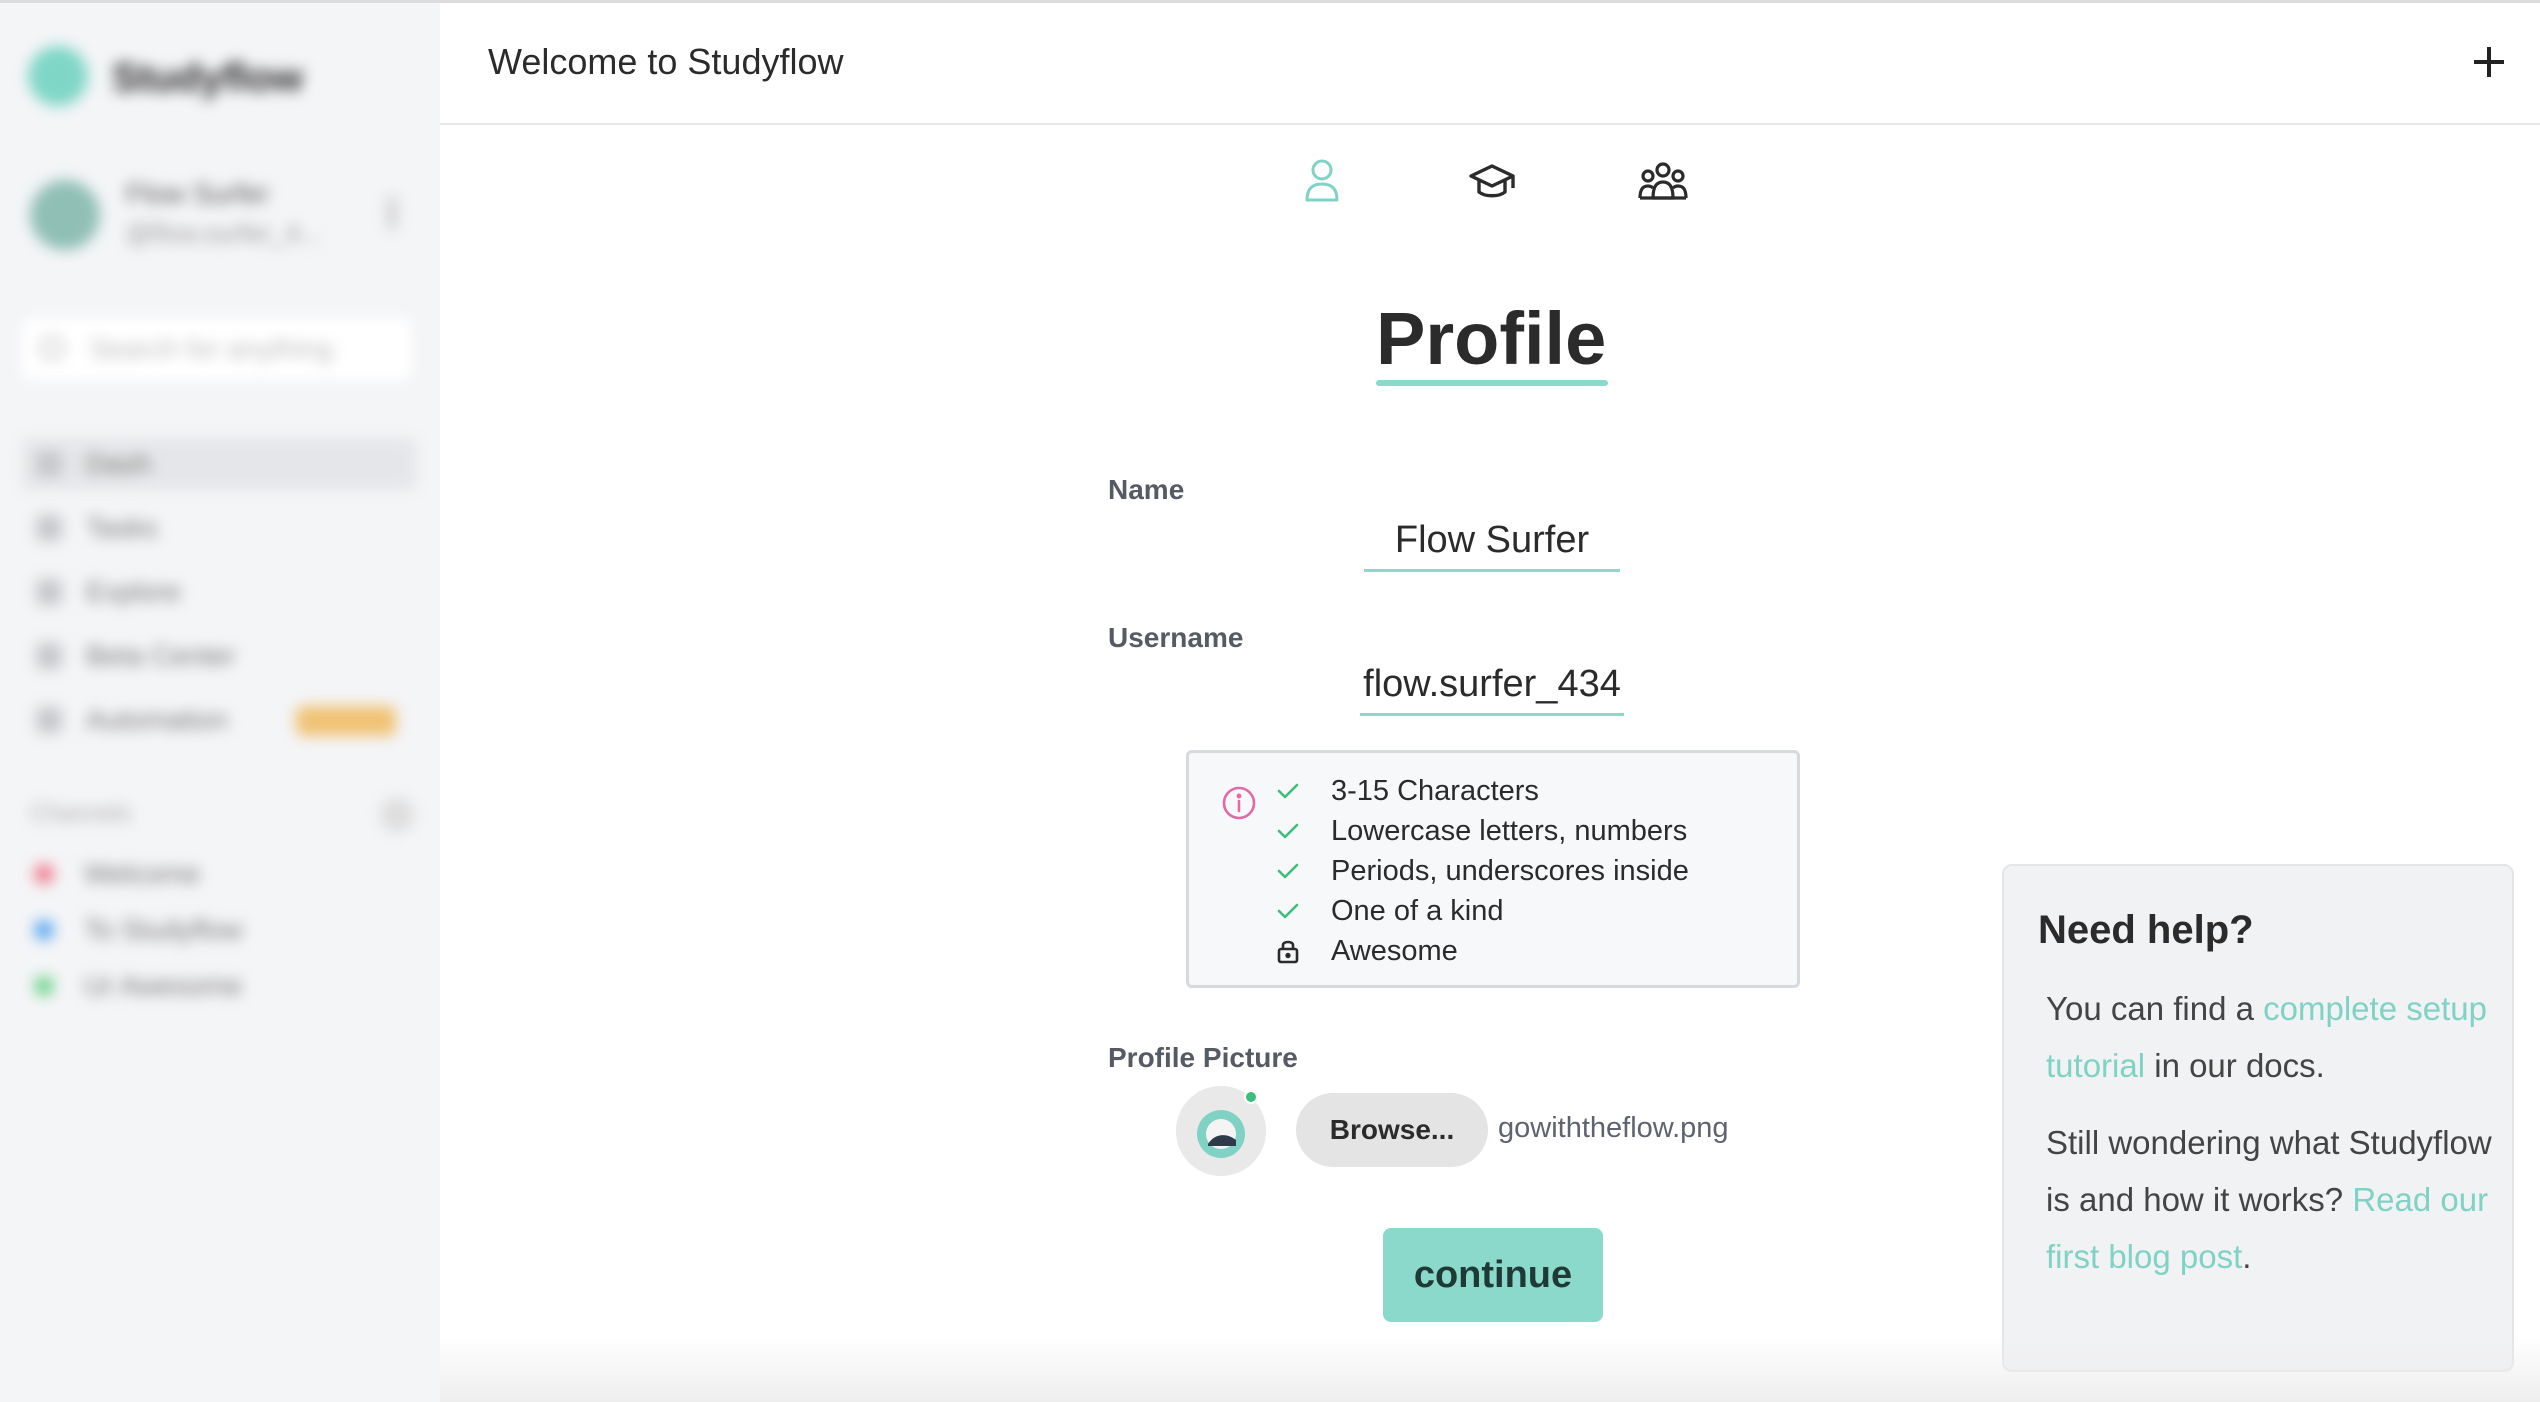 The height and width of the screenshot is (1402, 2540). What do you see at coordinates (1251, 1097) in the screenshot?
I see `online-status-dot` at bounding box center [1251, 1097].